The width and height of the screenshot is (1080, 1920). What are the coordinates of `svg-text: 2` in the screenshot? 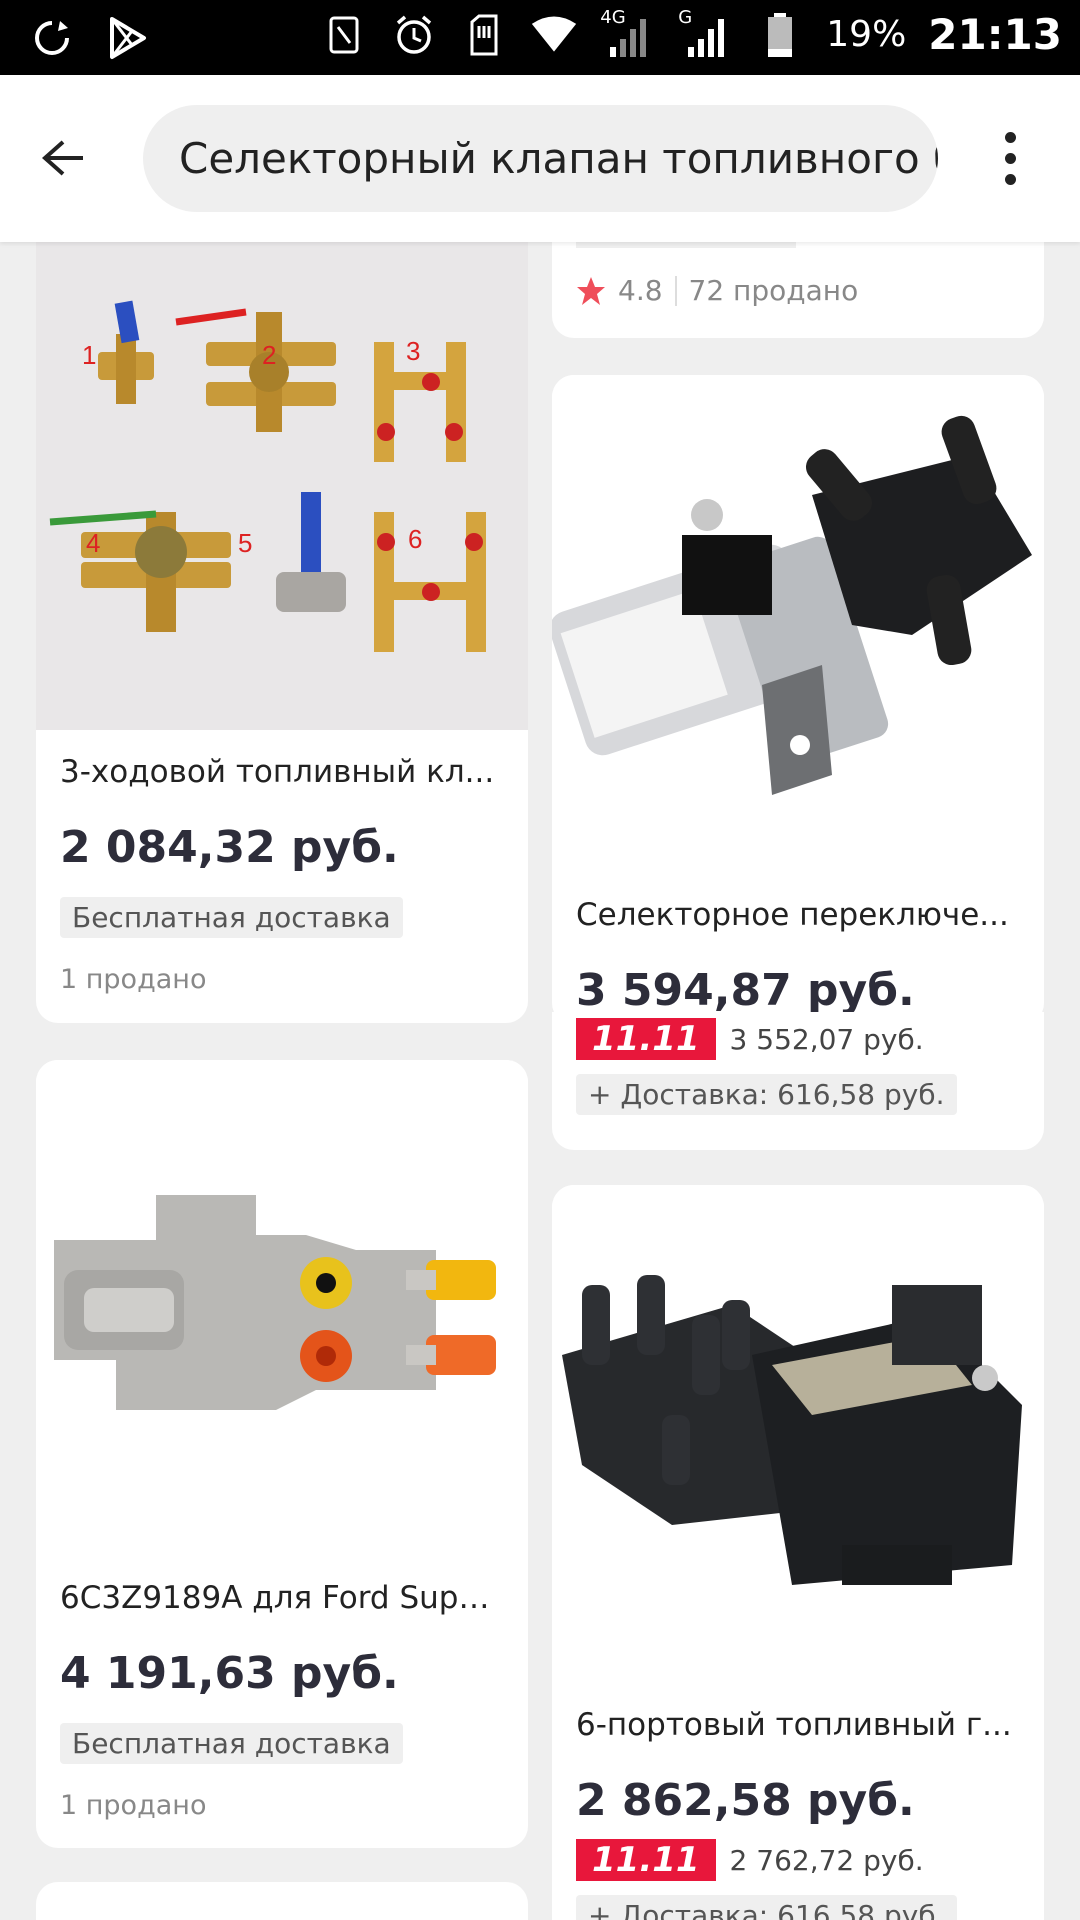 It's located at (269, 355).